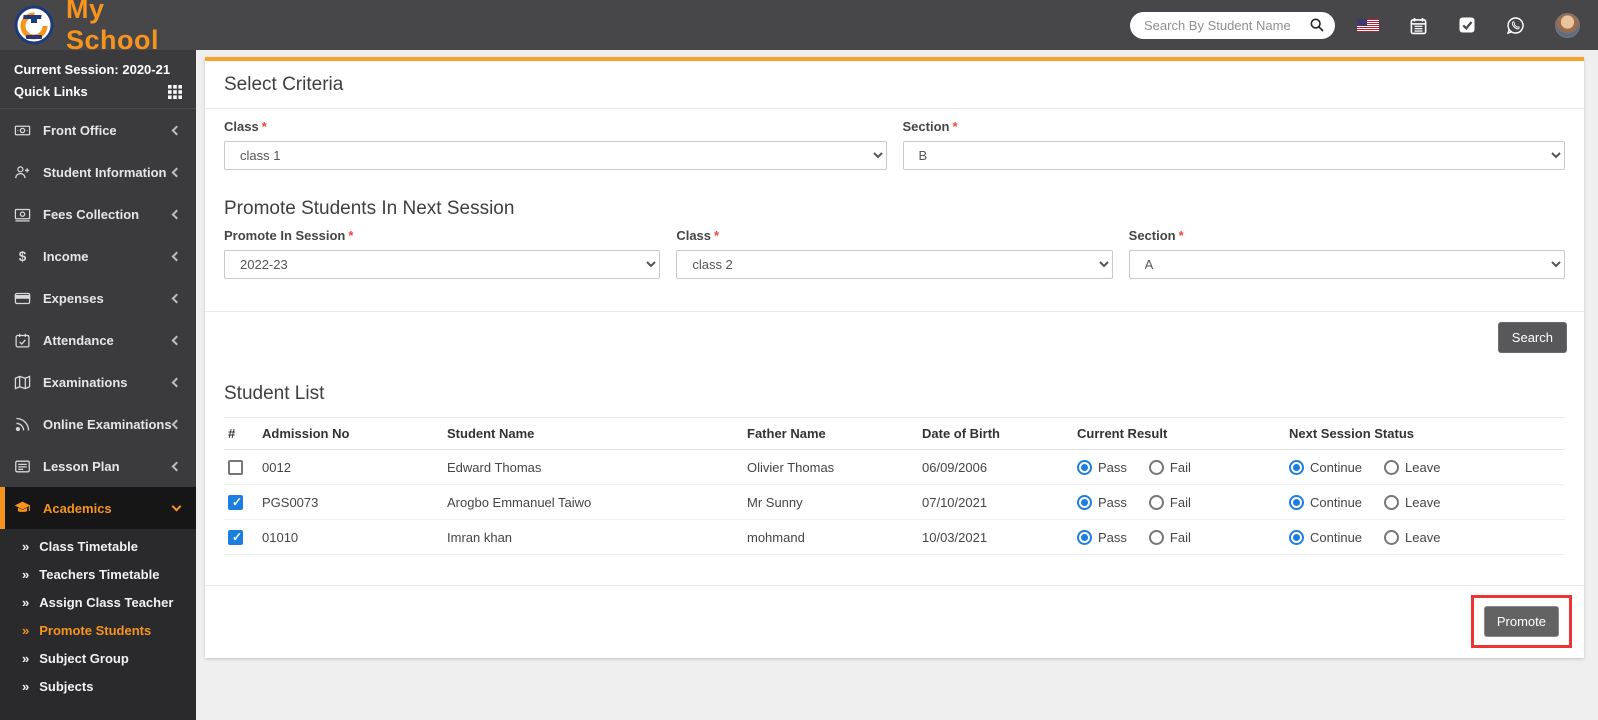 The height and width of the screenshot is (720, 1598). I want to click on submenu-item-teachers-timetable: » Teachers Timetable, so click(98, 574).